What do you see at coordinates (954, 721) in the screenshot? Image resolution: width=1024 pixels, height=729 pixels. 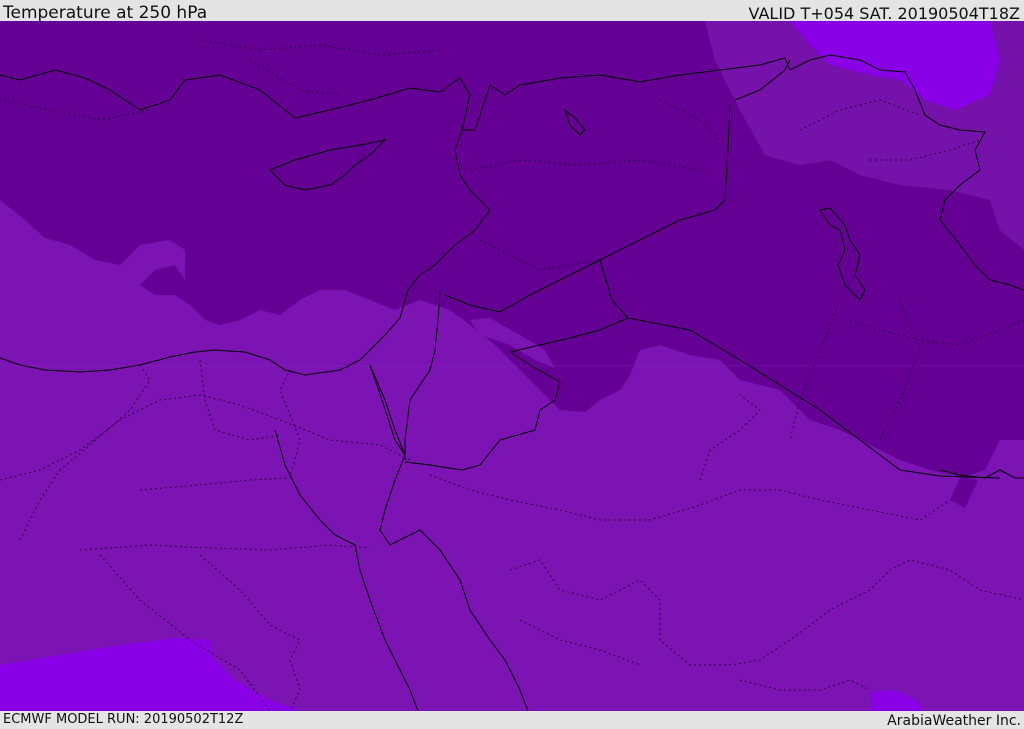 I see `credit-label: ArabiaWeather Inc.` at bounding box center [954, 721].